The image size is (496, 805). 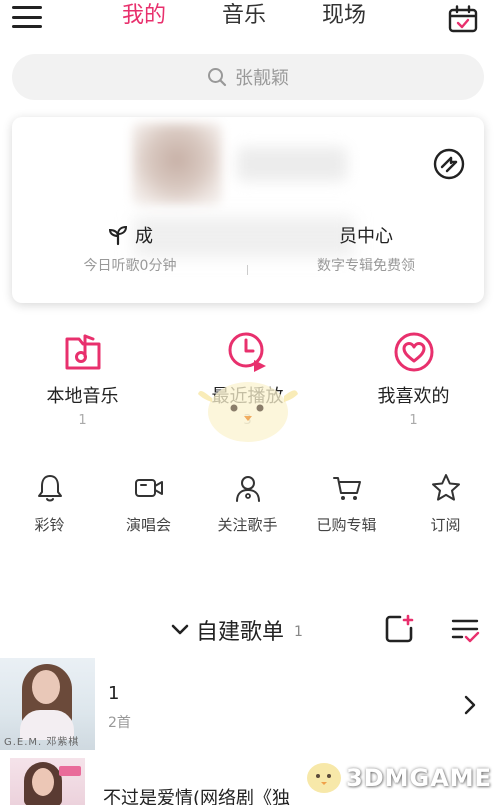 I want to click on watermark-logo: 3DMGAME, so click(x=398, y=778).